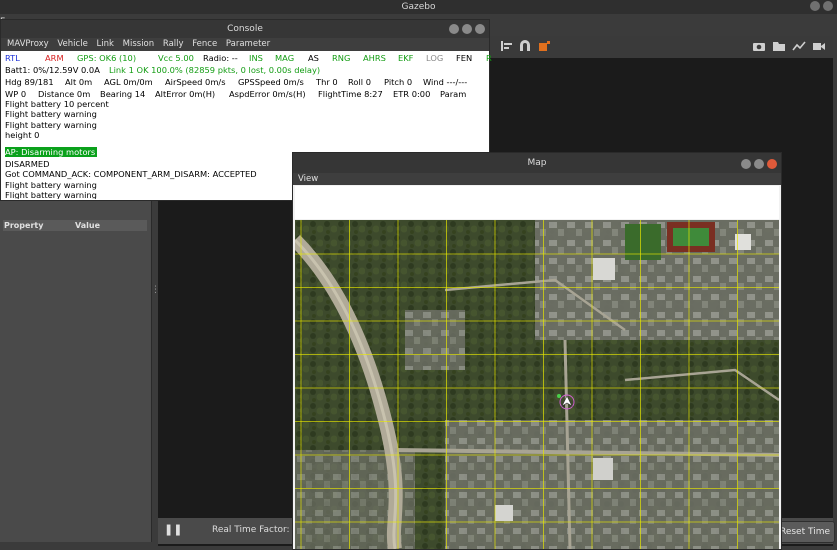  Describe the element at coordinates (79, 82) in the screenshot. I see `altitude-value: Alt 0m` at that location.